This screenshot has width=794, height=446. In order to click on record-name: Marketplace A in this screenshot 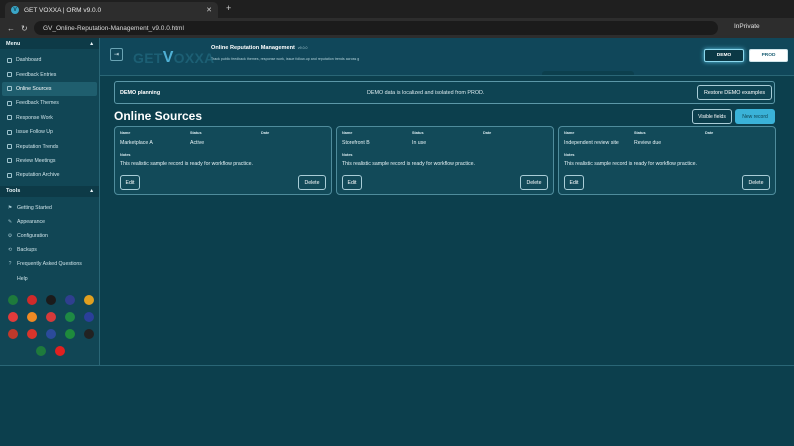, I will do `click(136, 143)`.